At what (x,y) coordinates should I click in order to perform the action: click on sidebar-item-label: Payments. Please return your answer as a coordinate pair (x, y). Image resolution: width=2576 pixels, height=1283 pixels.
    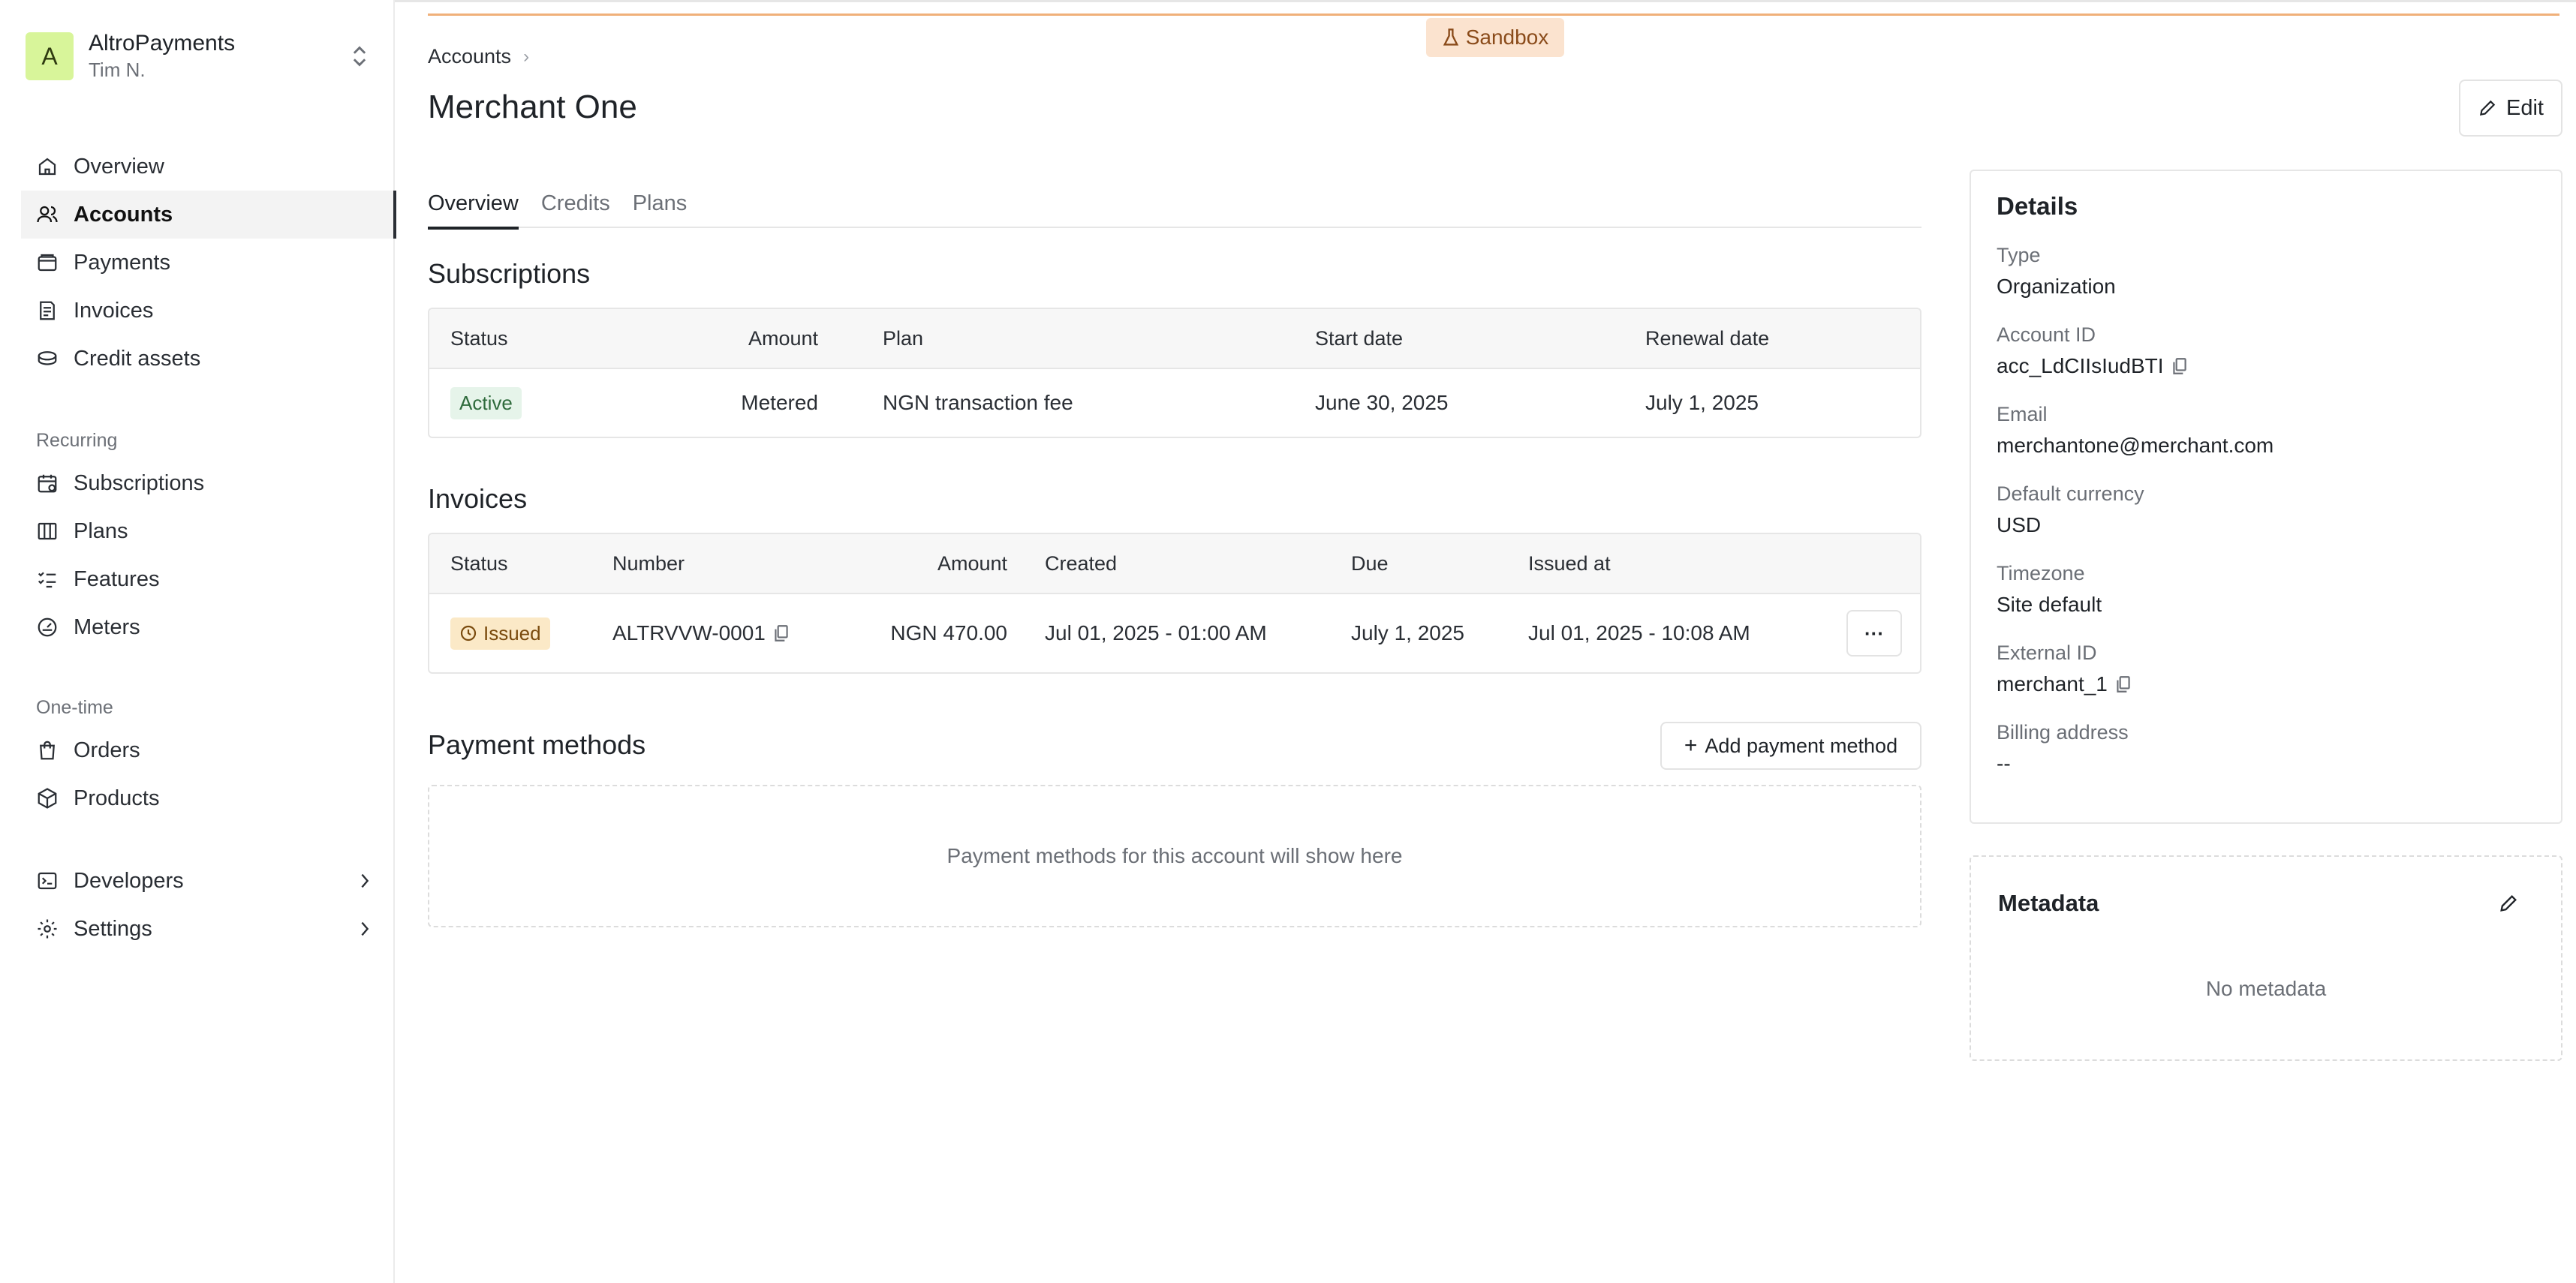
    Looking at the image, I should click on (122, 262).